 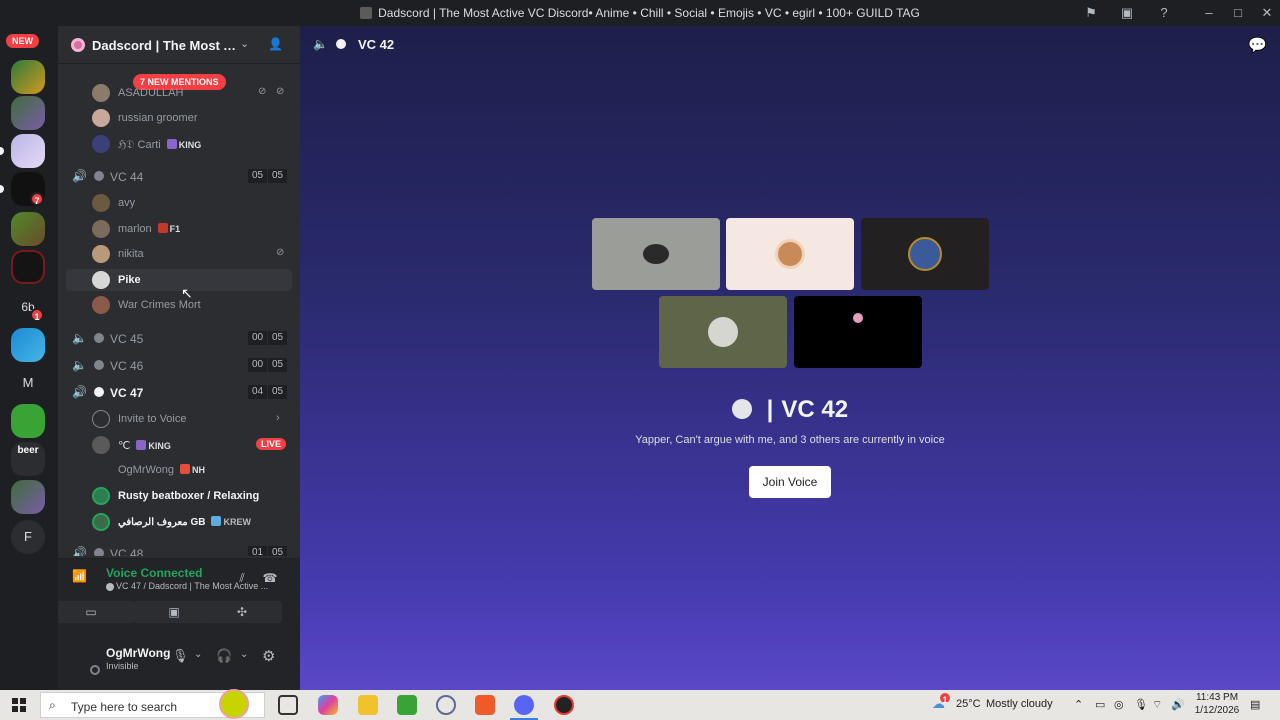 What do you see at coordinates (1255, 704) in the screenshot?
I see `notifications-icon: ▤` at bounding box center [1255, 704].